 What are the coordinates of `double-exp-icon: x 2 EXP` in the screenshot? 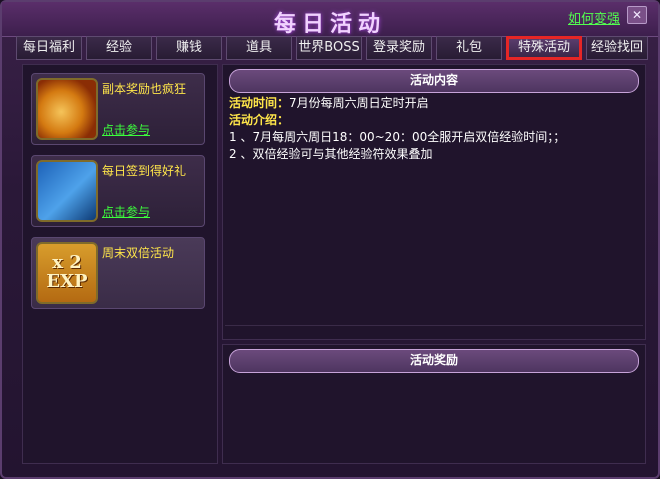 It's located at (67, 273).